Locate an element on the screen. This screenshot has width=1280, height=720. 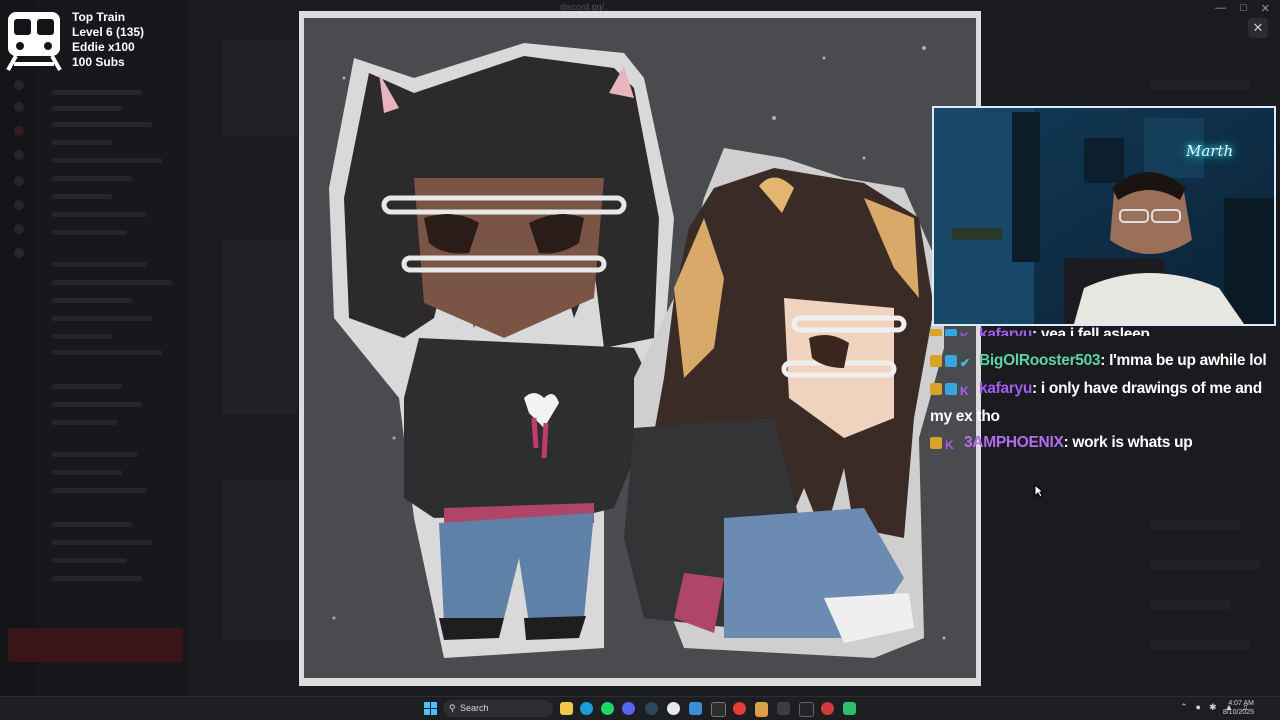
close-viewer-button: ✕ is located at coordinates (1258, 28).